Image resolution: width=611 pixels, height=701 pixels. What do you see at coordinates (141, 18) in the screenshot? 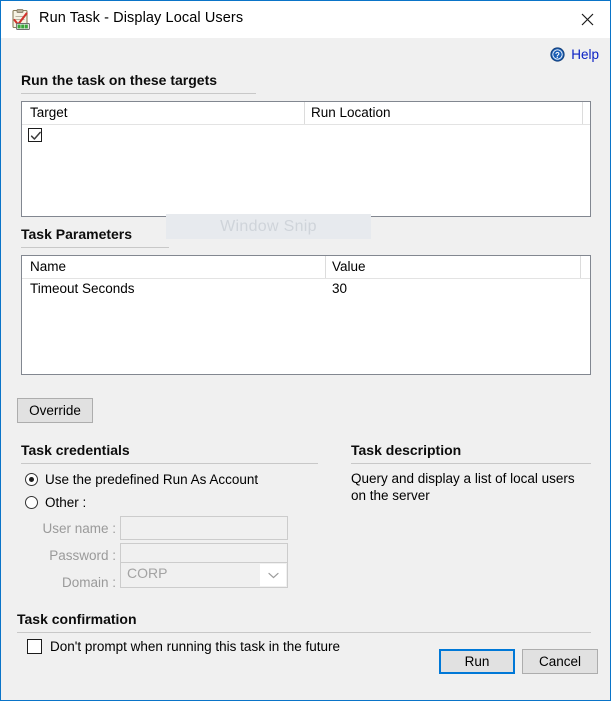
I see `window-title: Run Task - Display Local Users` at bounding box center [141, 18].